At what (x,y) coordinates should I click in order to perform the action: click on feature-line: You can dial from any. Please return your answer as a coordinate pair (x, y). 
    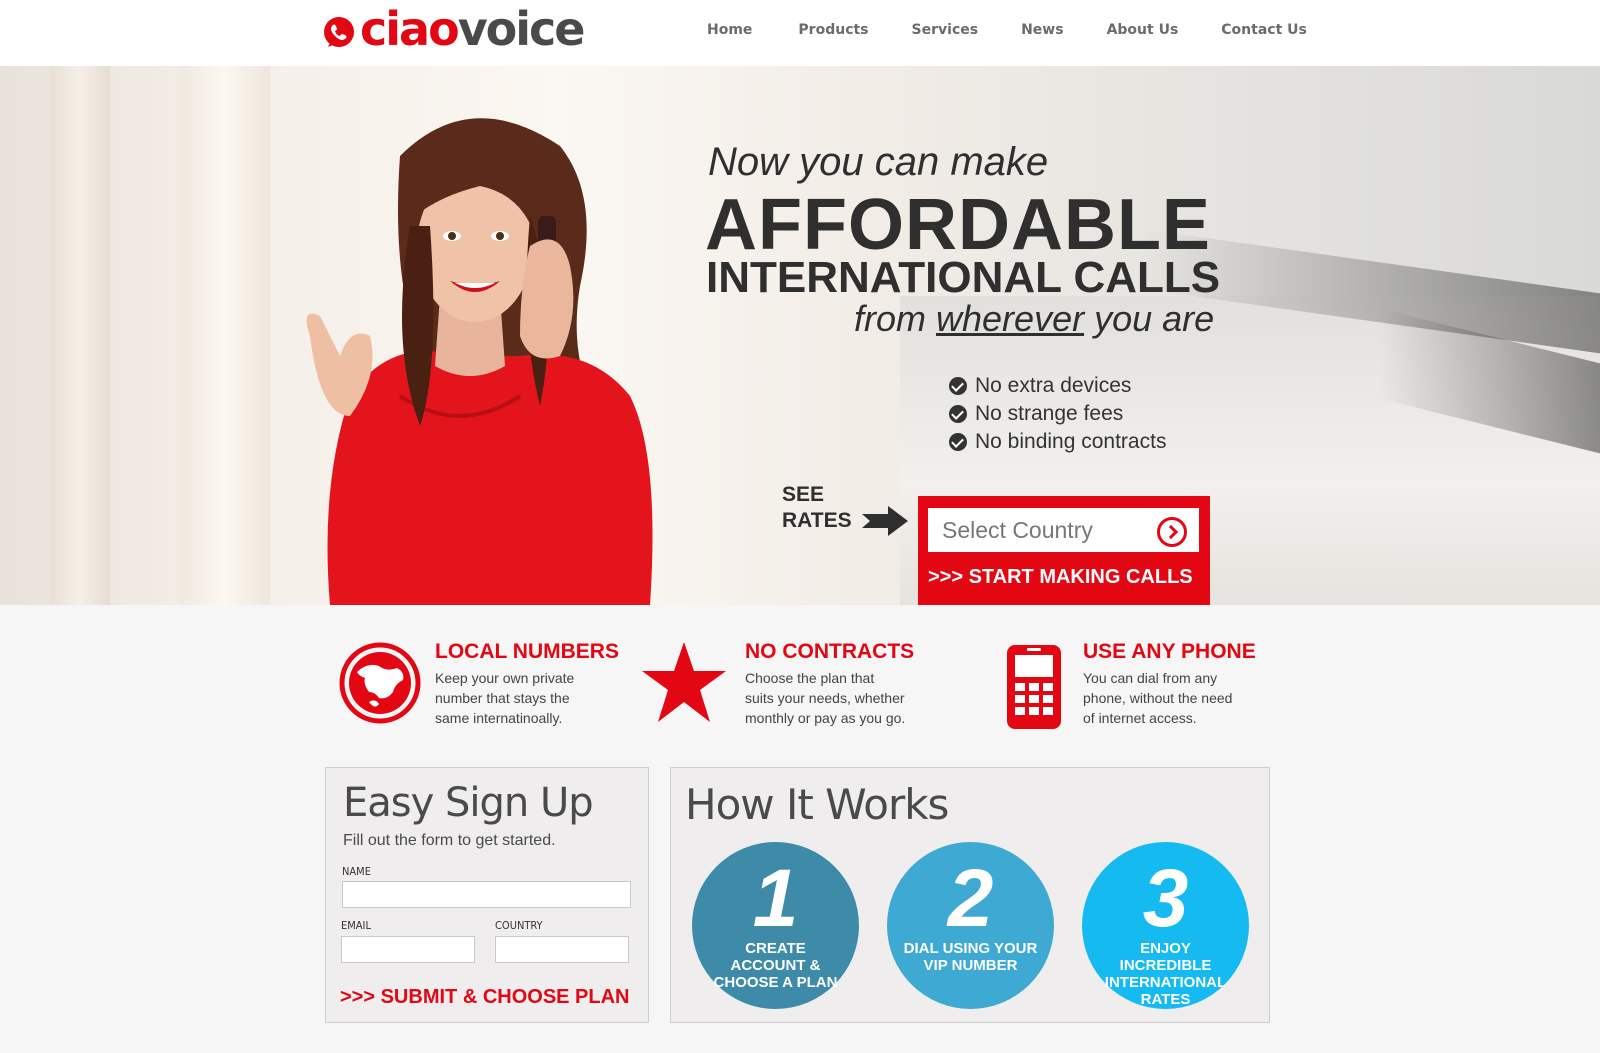
    Looking at the image, I should click on (1150, 678).